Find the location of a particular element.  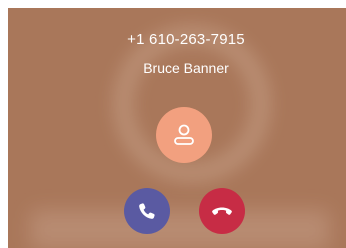

accept-call-button is located at coordinates (147, 211).